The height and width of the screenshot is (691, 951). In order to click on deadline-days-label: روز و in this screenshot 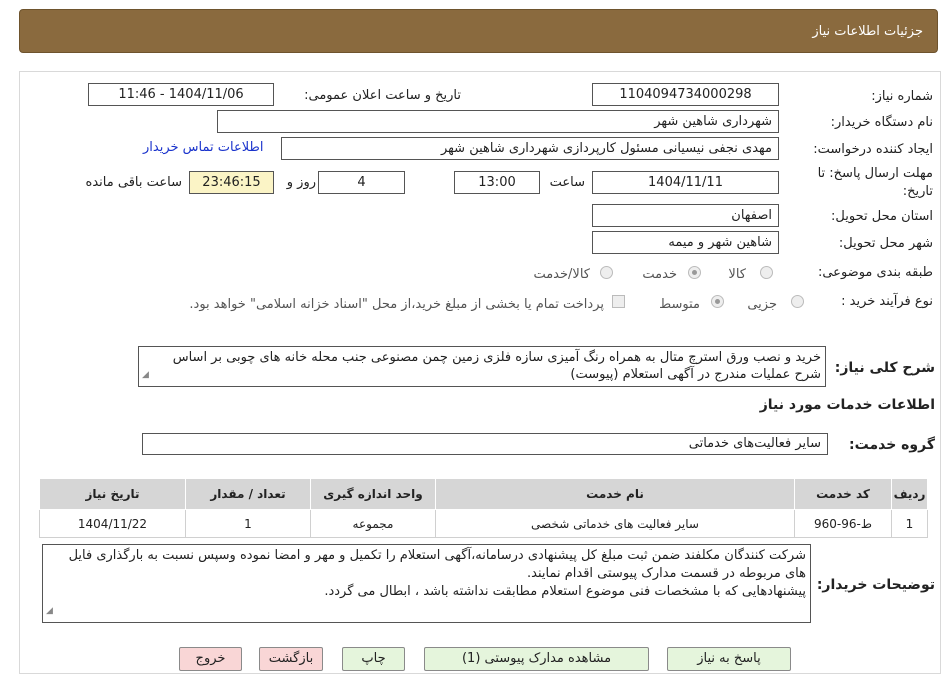, I will do `click(301, 182)`.